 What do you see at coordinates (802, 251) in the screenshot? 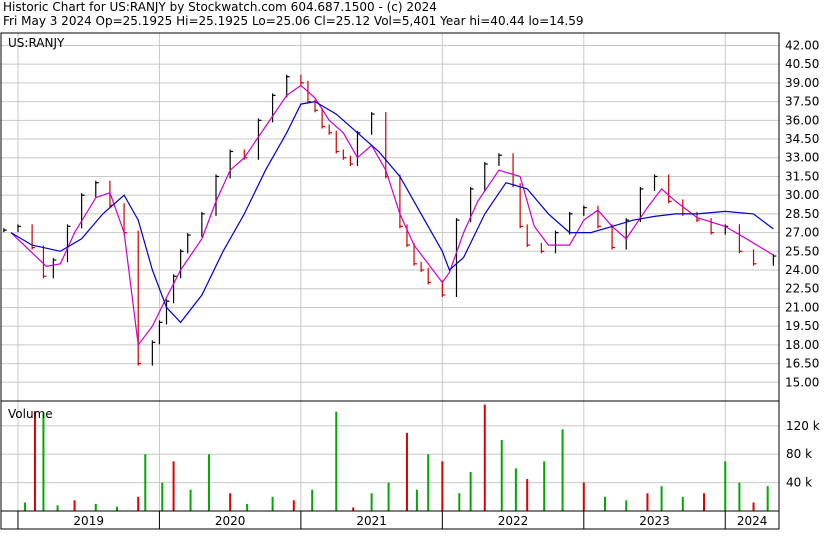
I see `price-tick-label: 25.50` at bounding box center [802, 251].